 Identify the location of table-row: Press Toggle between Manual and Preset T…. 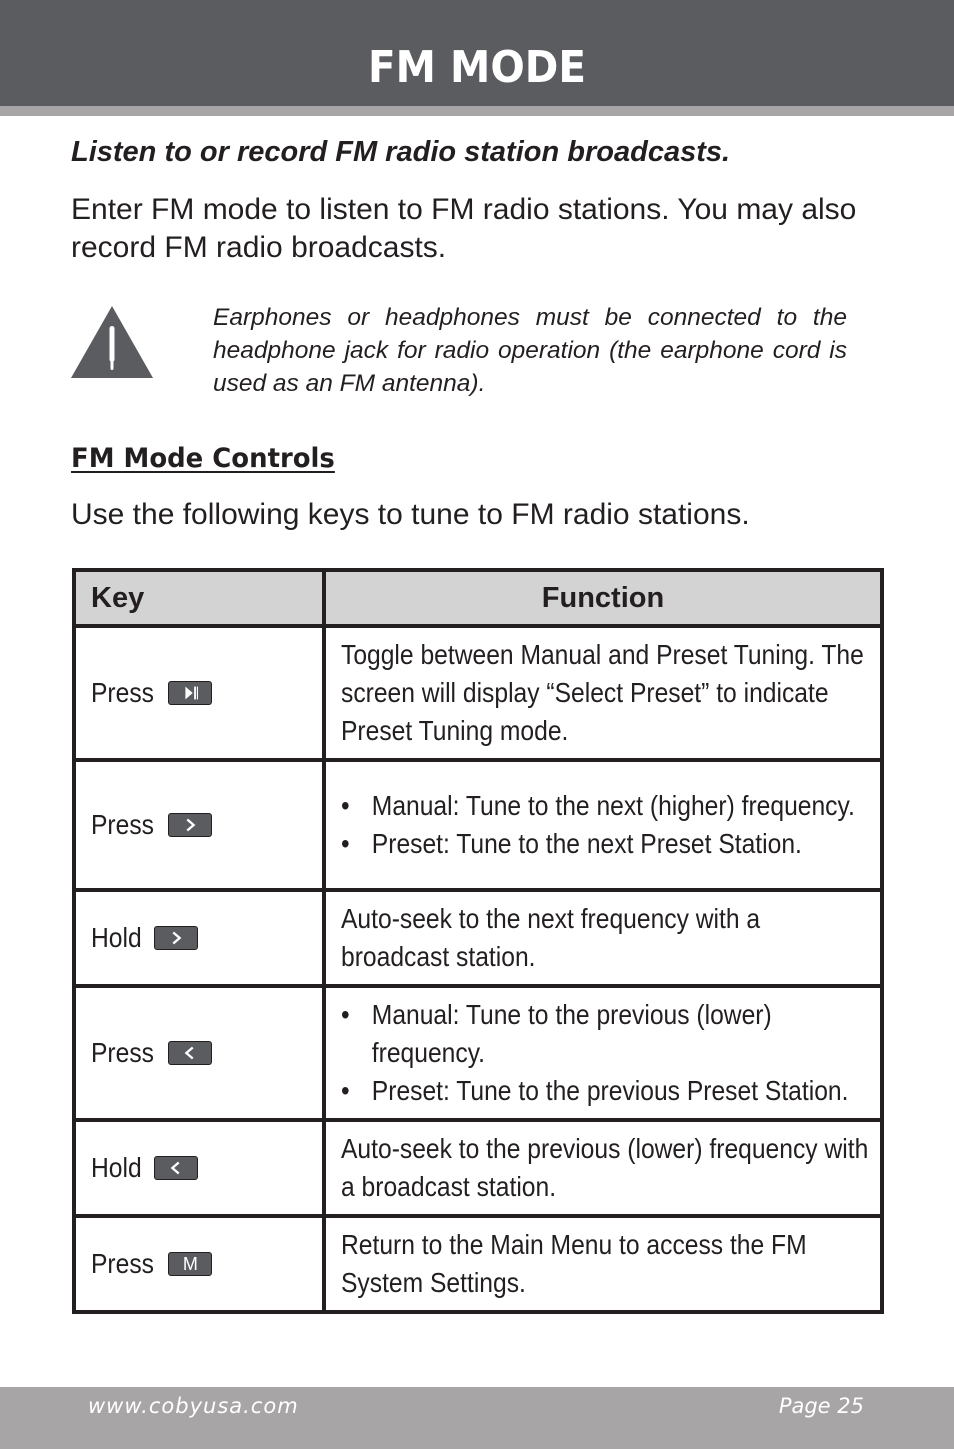
(478, 693).